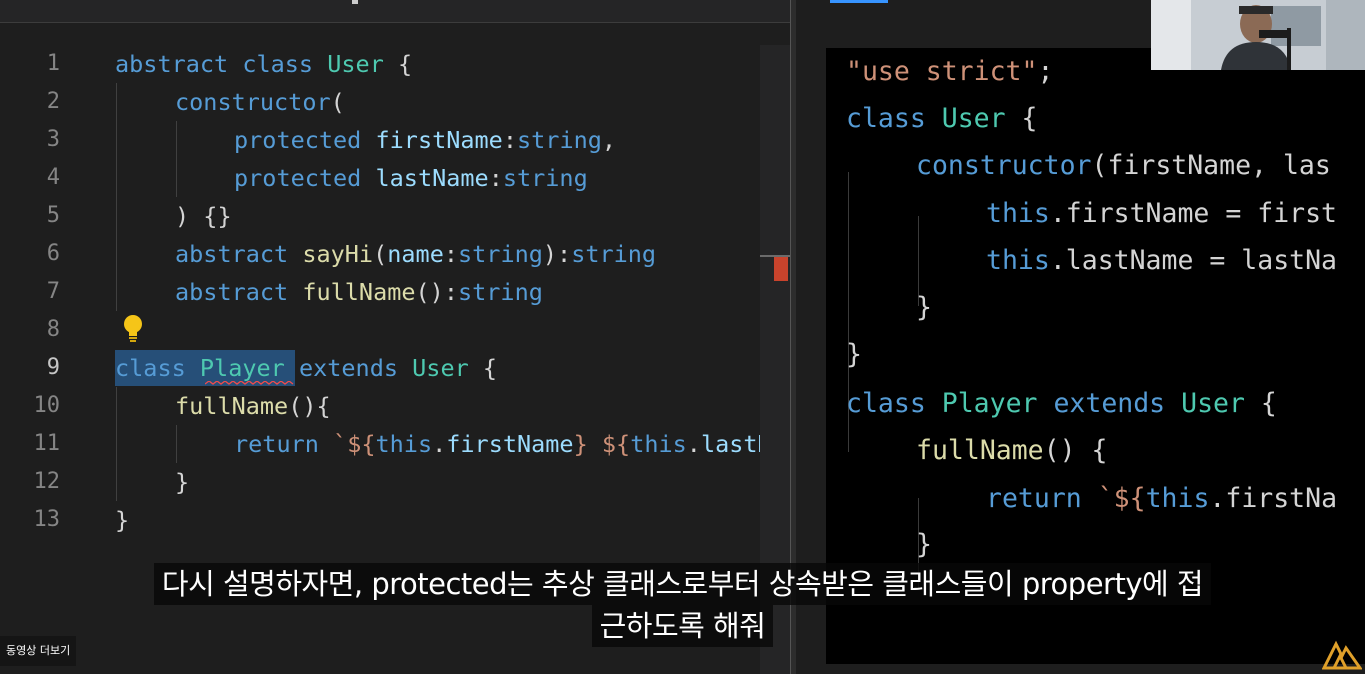 The height and width of the screenshot is (674, 1365). Describe the element at coordinates (1258, 35) in the screenshot. I see `webcam-feed` at that location.